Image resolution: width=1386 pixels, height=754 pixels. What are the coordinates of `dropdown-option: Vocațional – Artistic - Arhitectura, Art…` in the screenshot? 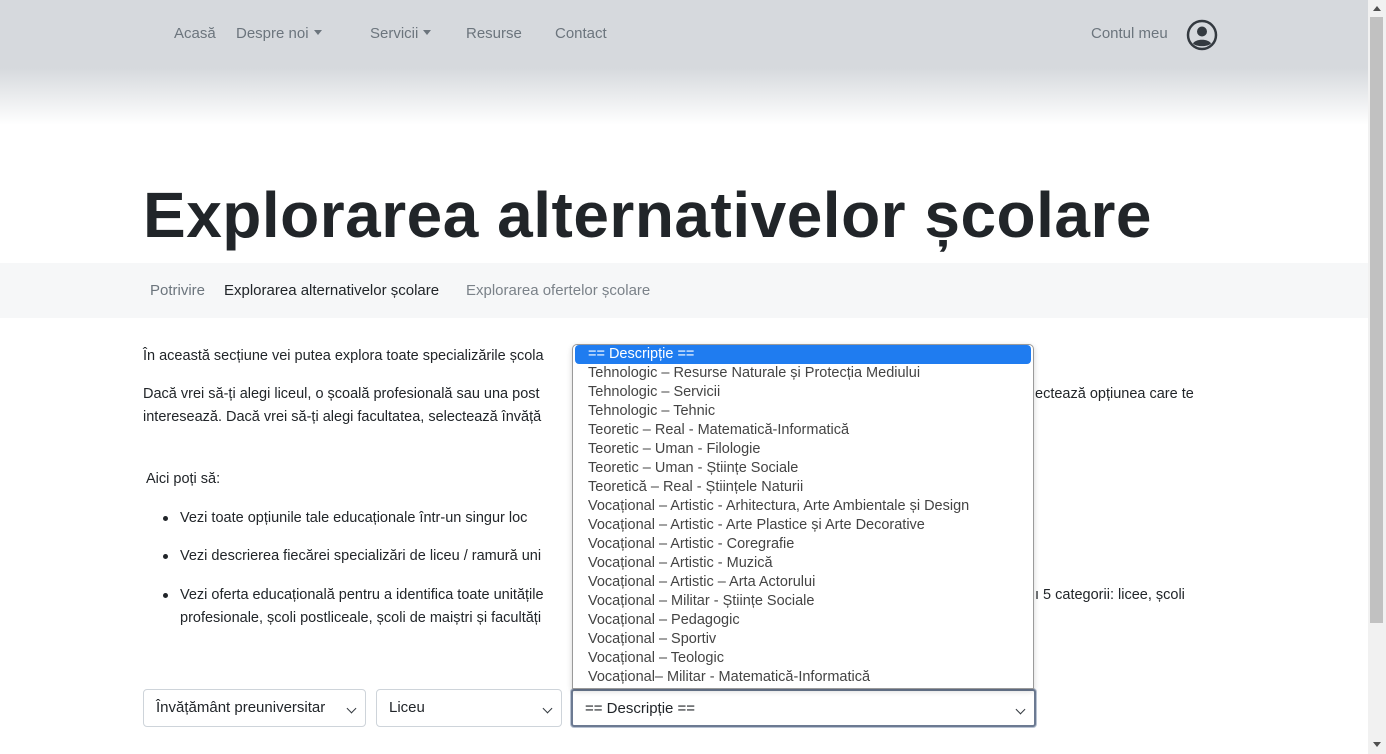 It's located at (803, 506).